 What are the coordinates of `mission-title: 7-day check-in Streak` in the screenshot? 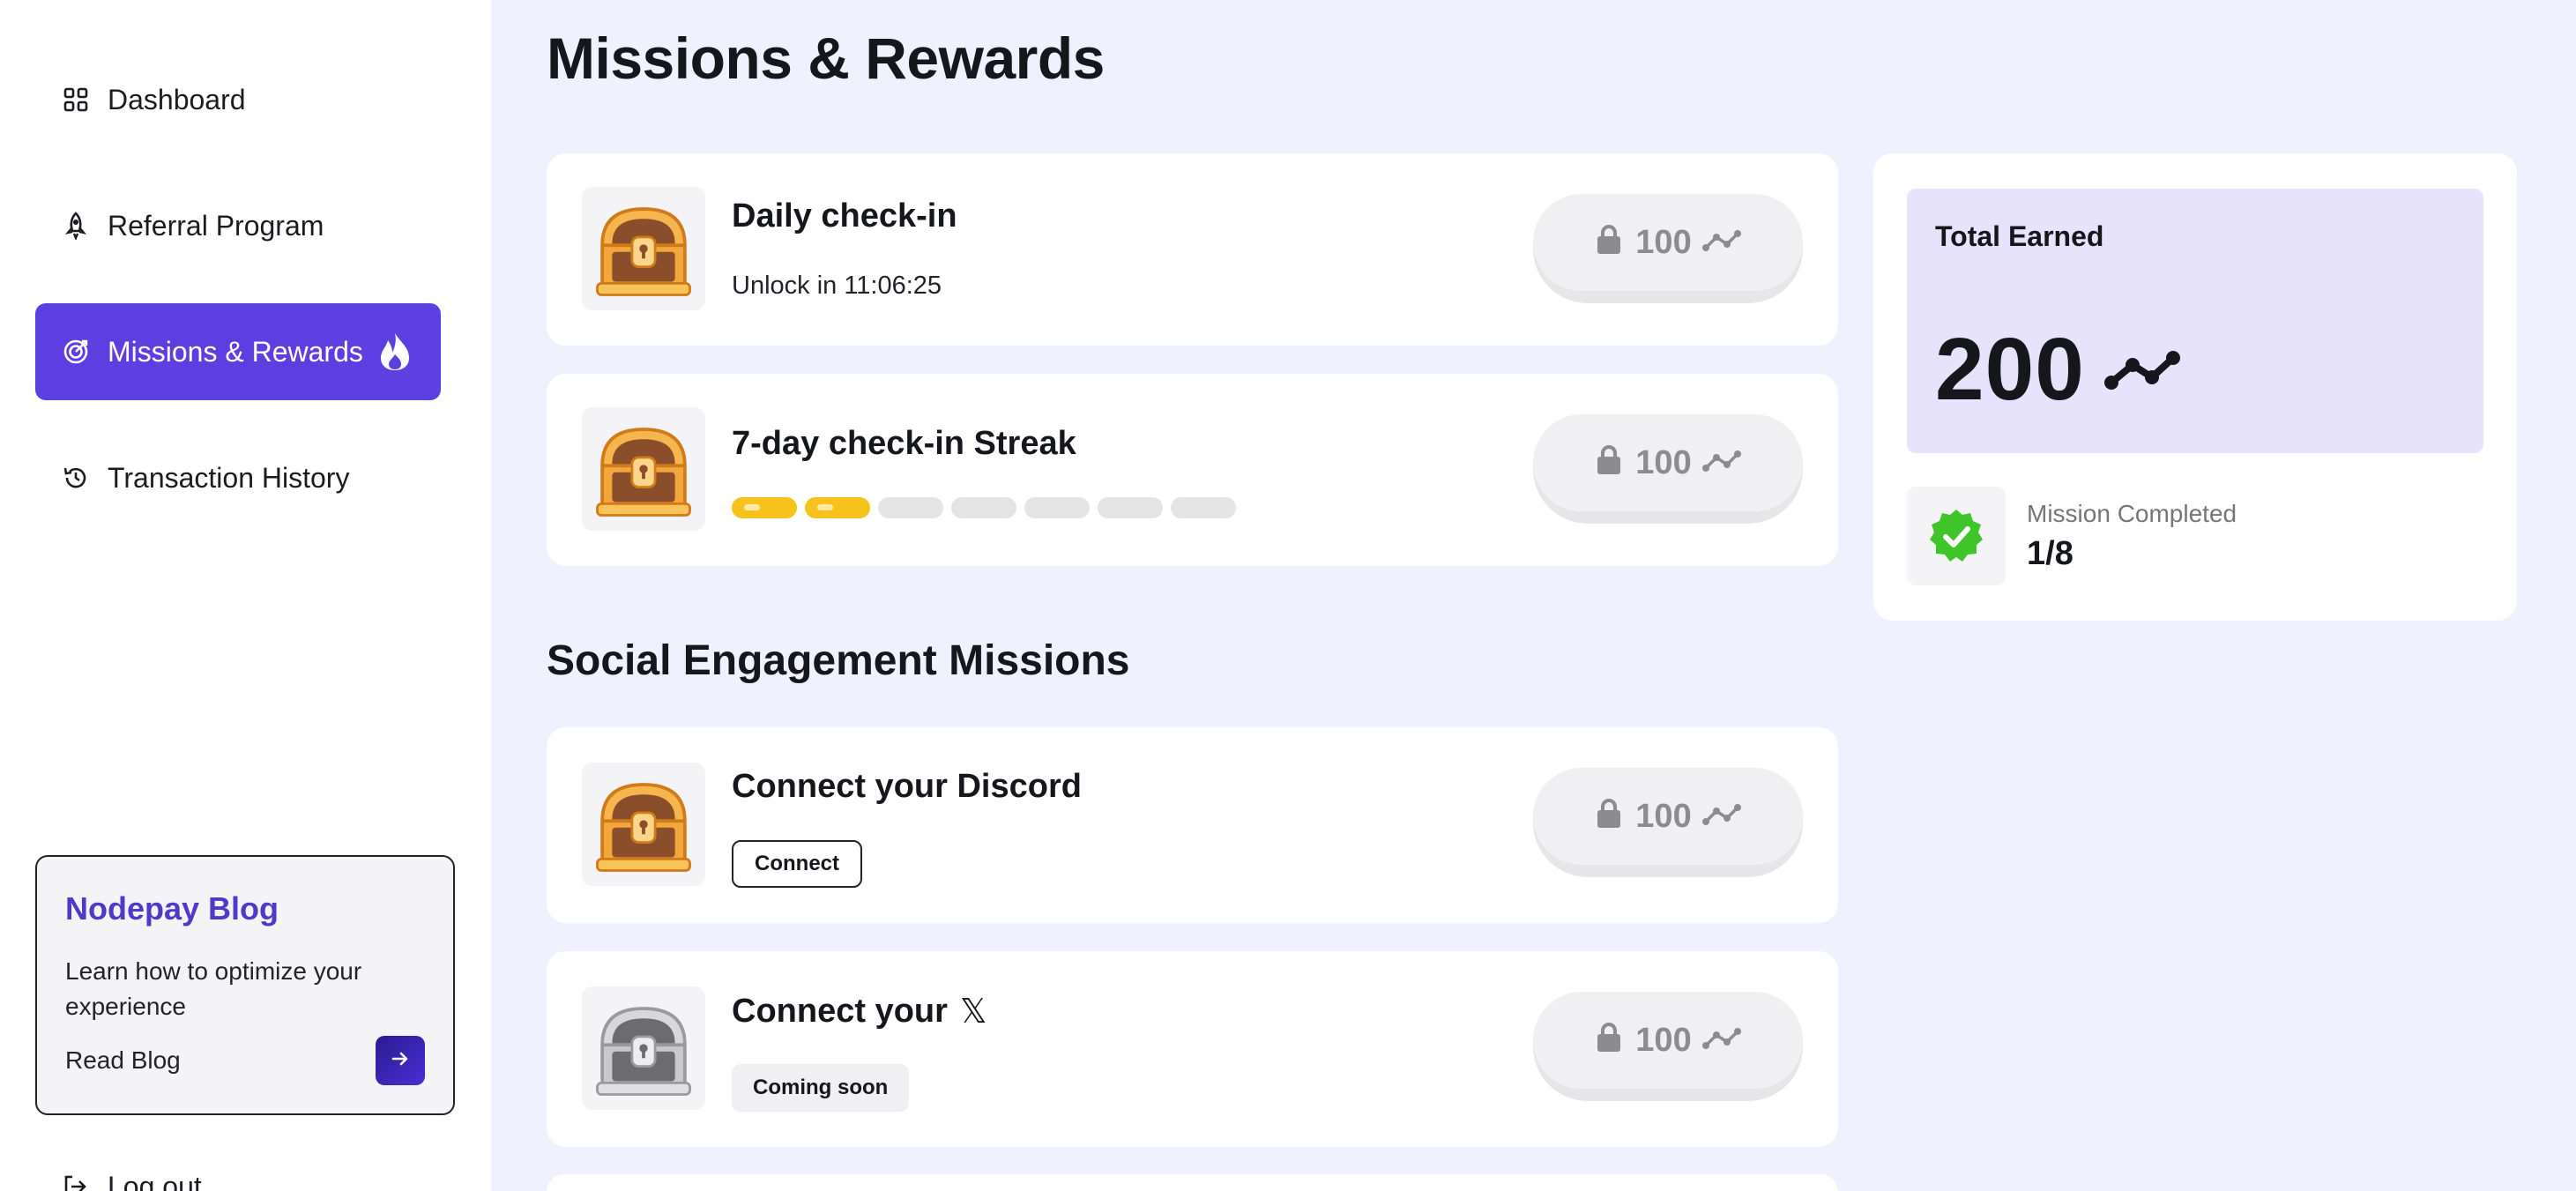 It's located at (904, 443).